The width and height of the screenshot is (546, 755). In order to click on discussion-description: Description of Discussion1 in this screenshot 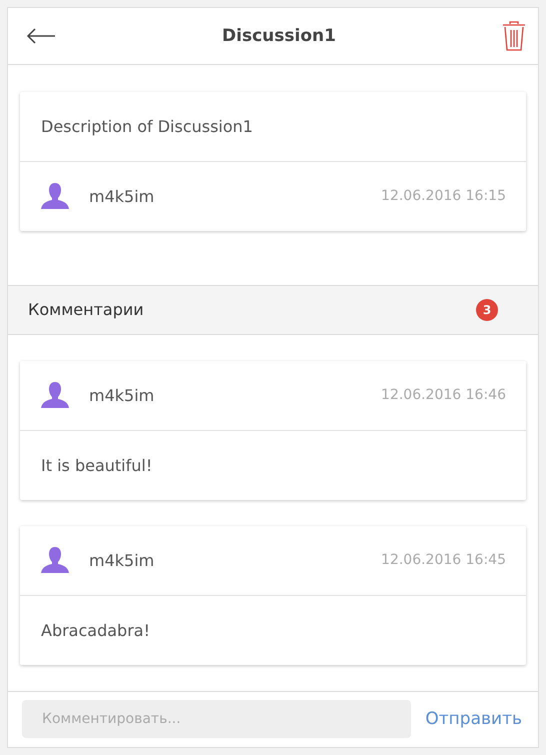, I will do `click(147, 126)`.